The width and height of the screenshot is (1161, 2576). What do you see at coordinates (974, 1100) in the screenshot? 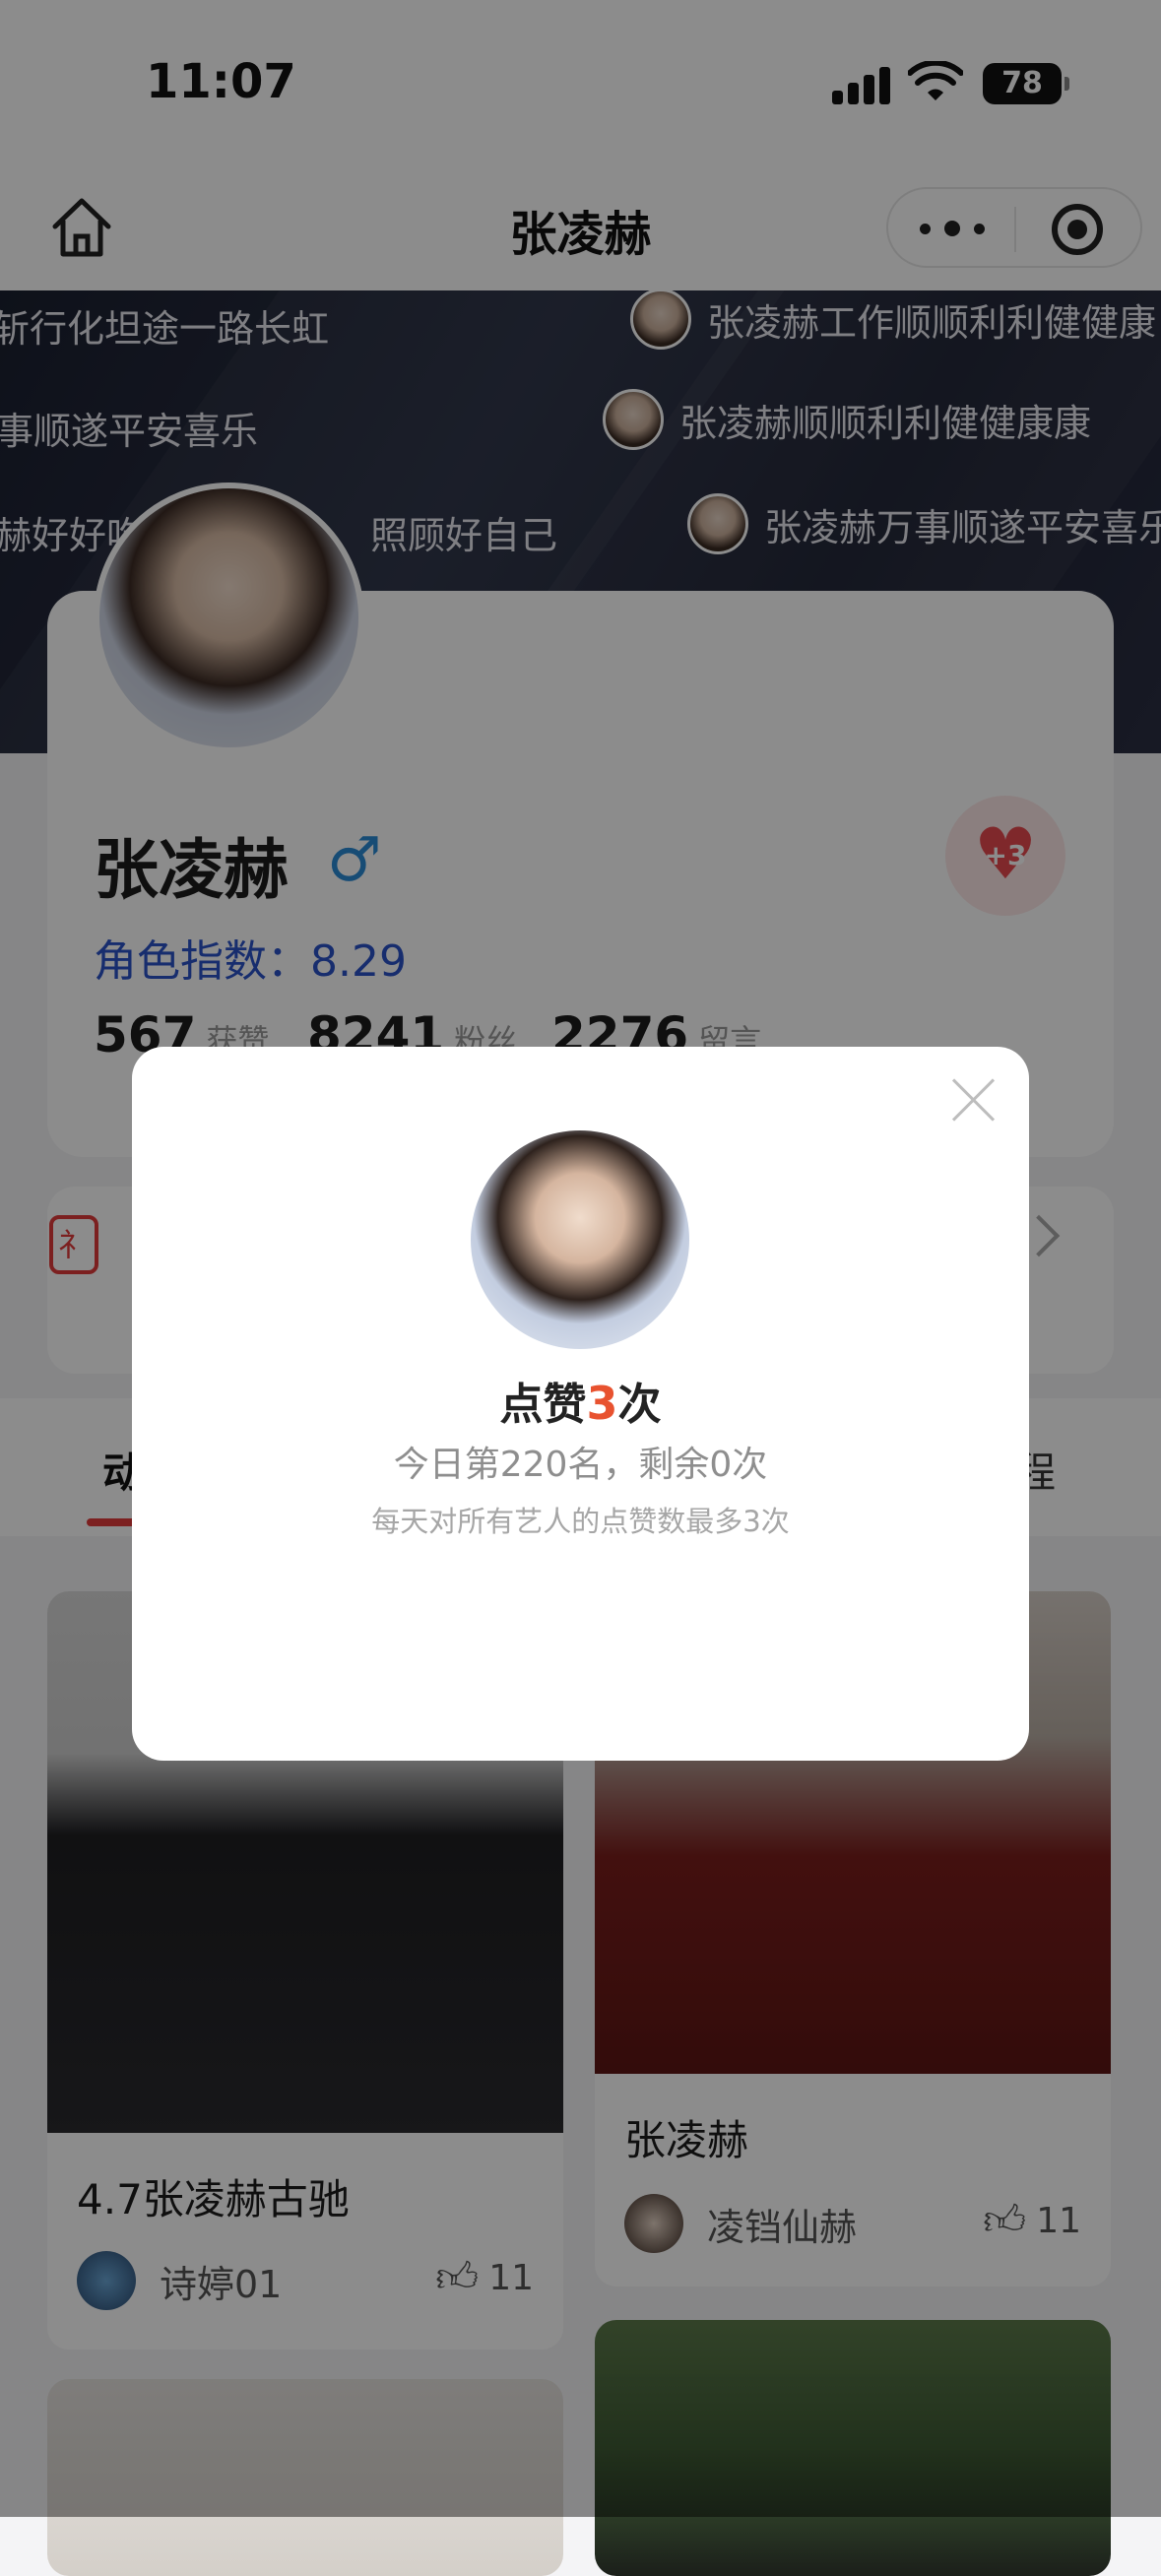
I see `close-icon` at bounding box center [974, 1100].